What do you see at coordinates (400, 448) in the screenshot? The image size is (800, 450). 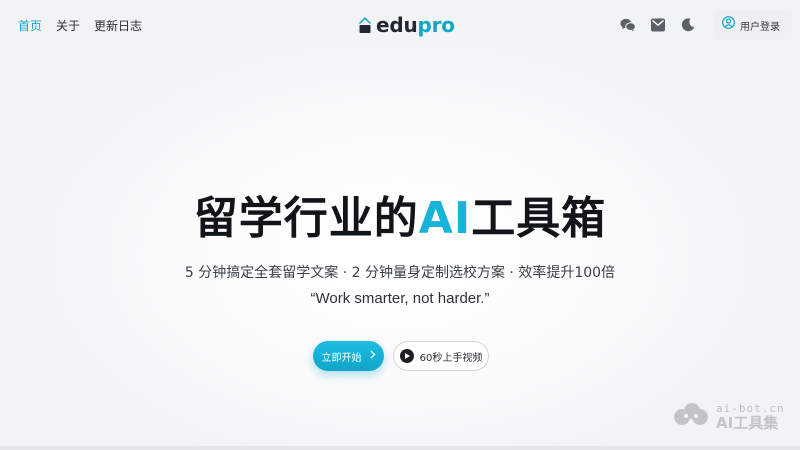 I see `bottom-divider` at bounding box center [400, 448].